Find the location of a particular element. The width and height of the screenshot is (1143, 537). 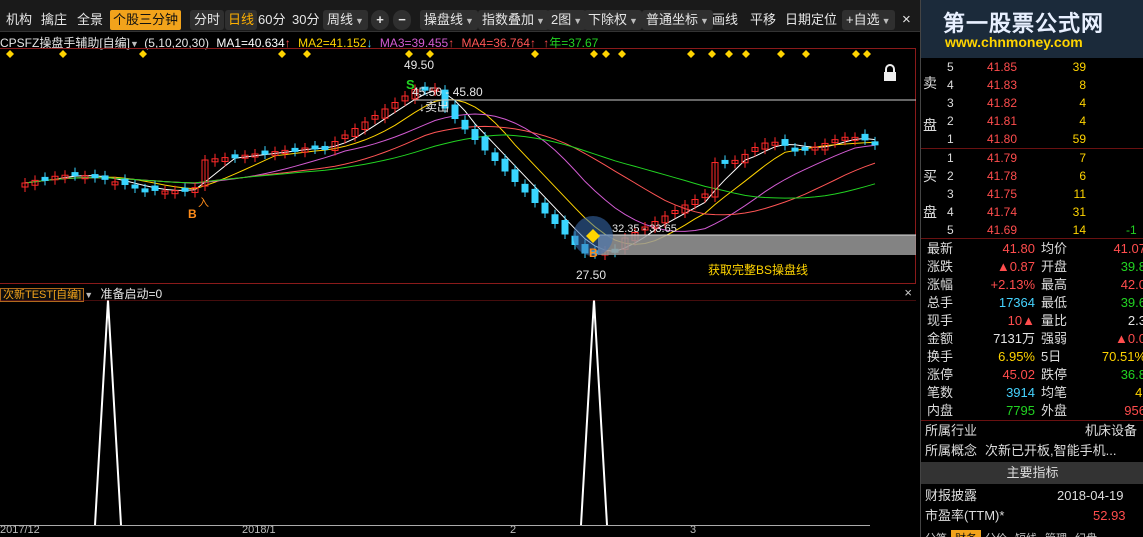

weekly-dropdown: 周线 ▼ is located at coordinates (345, 20).